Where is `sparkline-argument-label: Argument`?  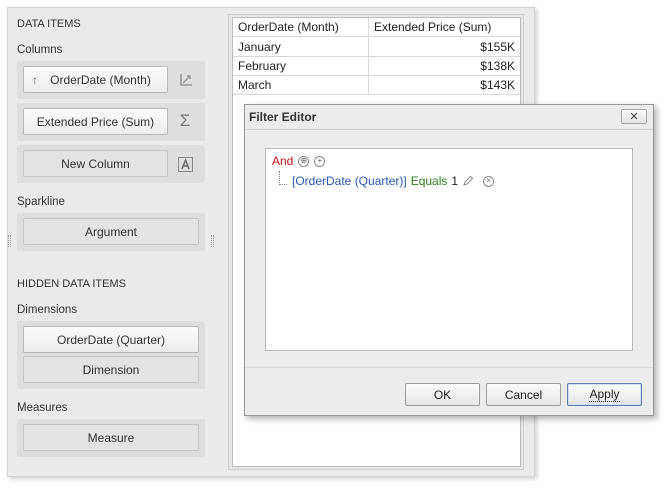
sparkline-argument-label: Argument is located at coordinates (111, 231).